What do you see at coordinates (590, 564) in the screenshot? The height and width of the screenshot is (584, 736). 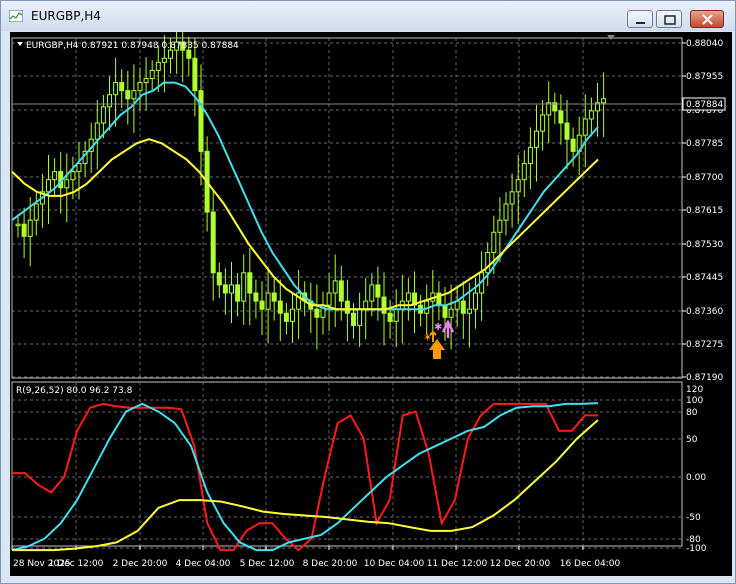 I see `time-tick-label: 16 Dec 04:00` at bounding box center [590, 564].